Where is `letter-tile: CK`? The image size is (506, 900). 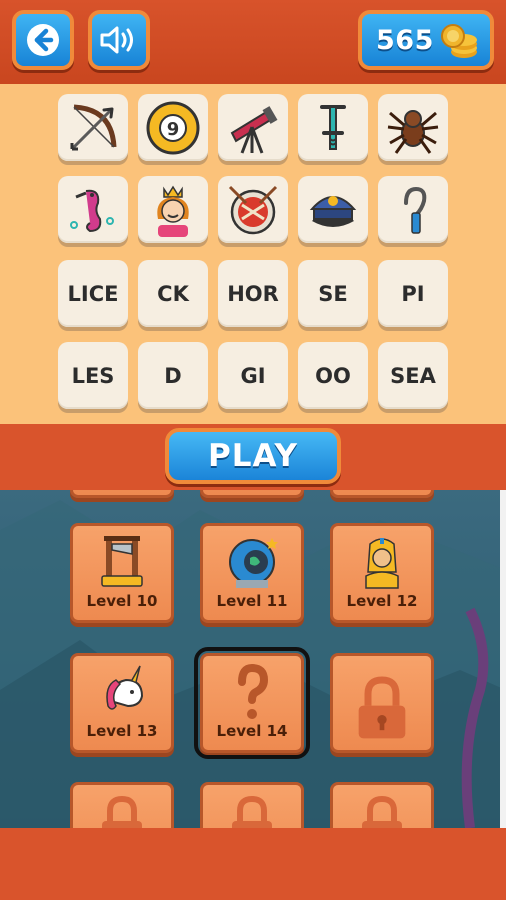 letter-tile: CK is located at coordinates (173, 293).